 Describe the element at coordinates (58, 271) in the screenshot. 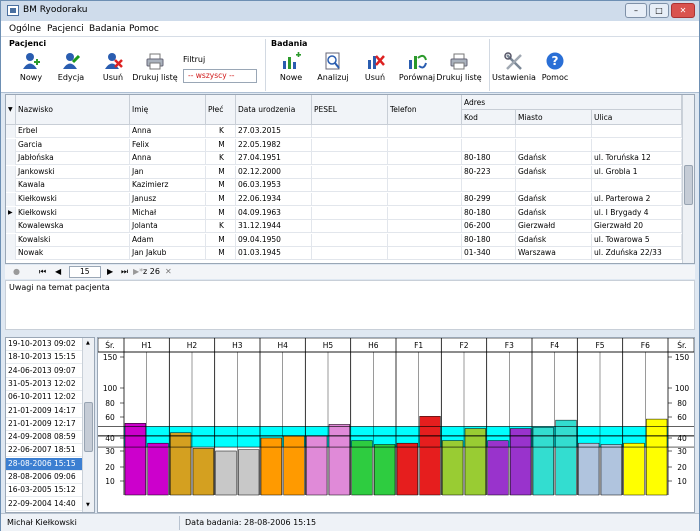

I see `prev-record-button: ◀` at that location.